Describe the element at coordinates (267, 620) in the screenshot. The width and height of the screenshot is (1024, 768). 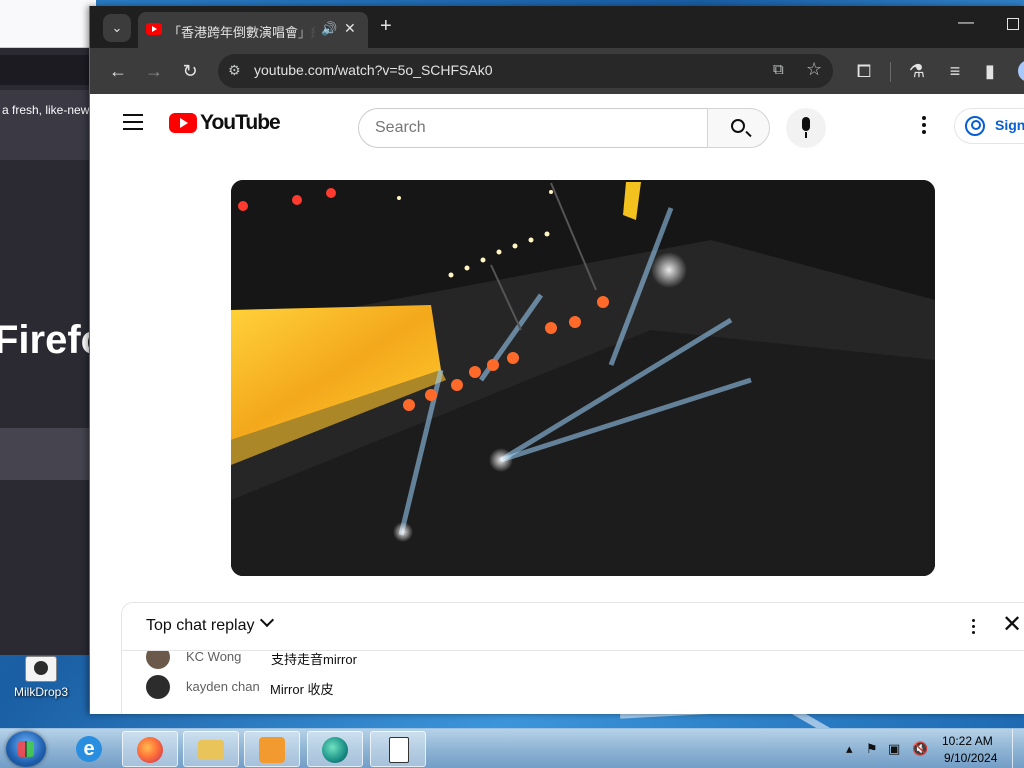
I see `chevron-down-icon` at that location.